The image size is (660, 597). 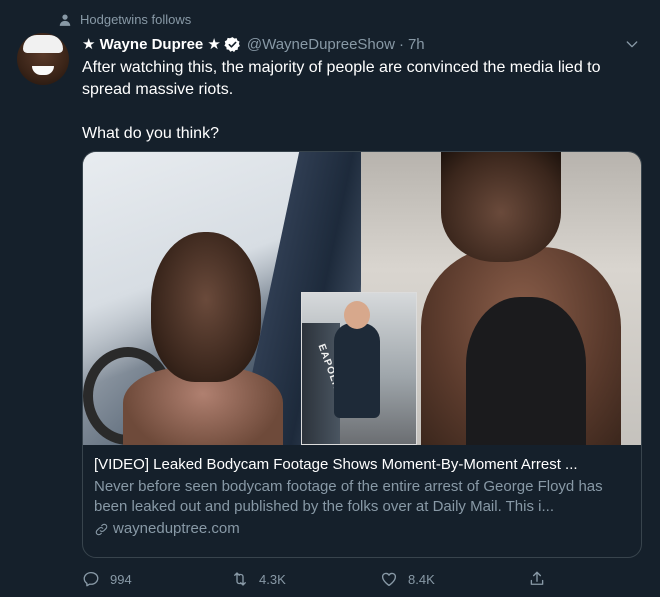 I want to click on avatar-cap, so click(x=43, y=44).